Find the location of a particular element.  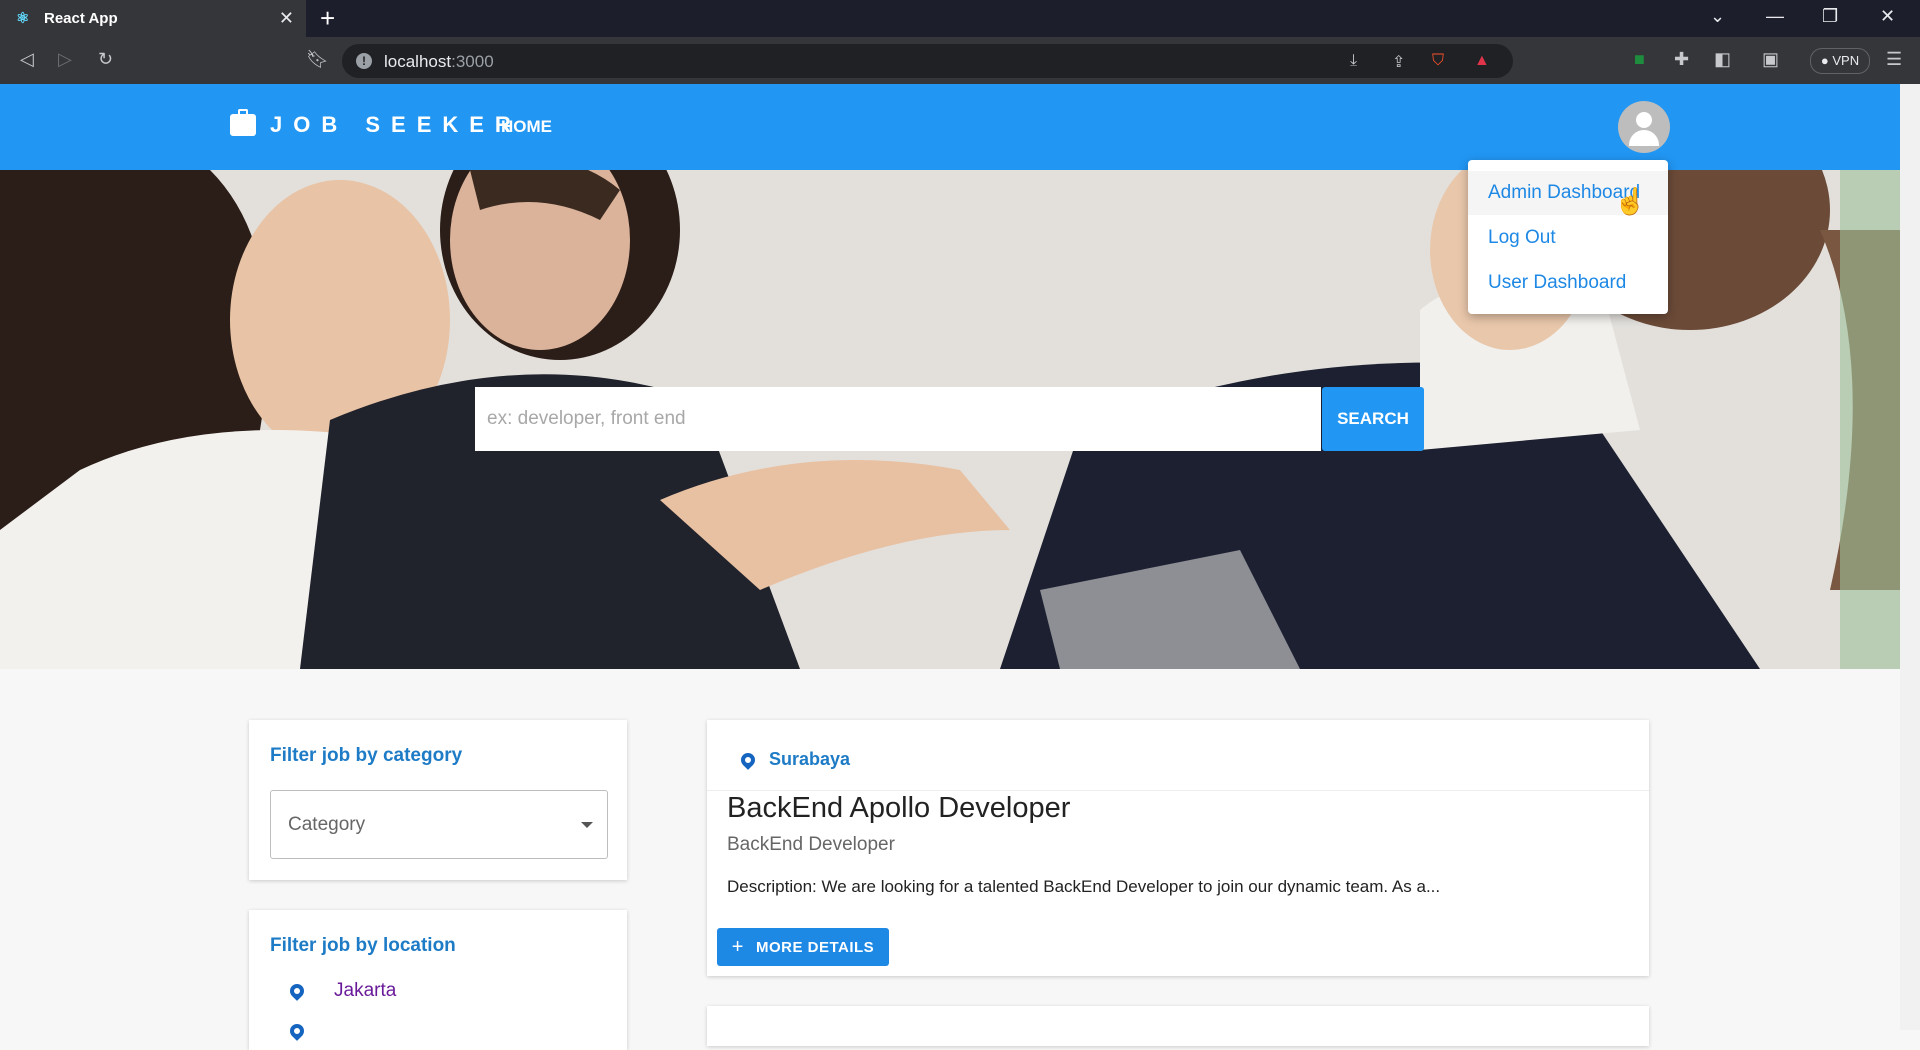

app-header: JOB SEEKER HOME is located at coordinates (950, 127).